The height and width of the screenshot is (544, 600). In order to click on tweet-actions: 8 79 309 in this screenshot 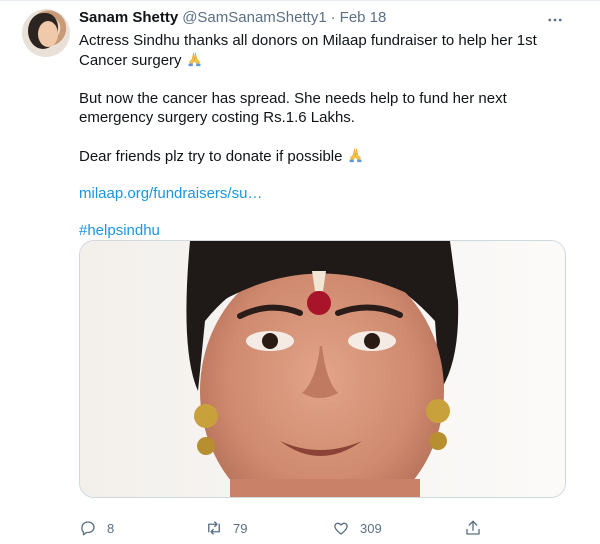, I will do `click(289, 531)`.